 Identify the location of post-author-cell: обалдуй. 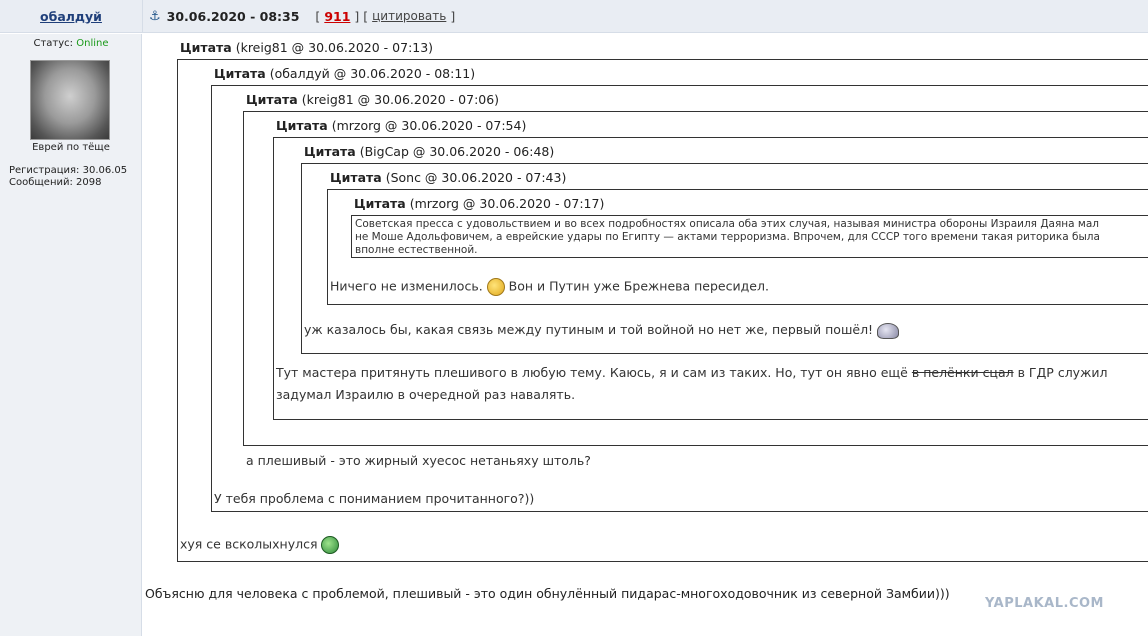
(71, 16).